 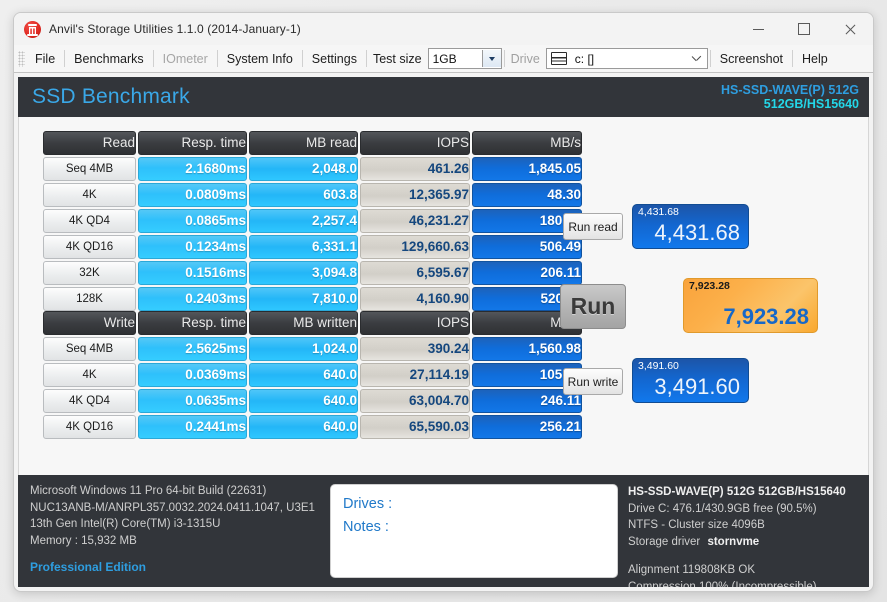 I want to click on test-size-value: 1GB, so click(x=444, y=58).